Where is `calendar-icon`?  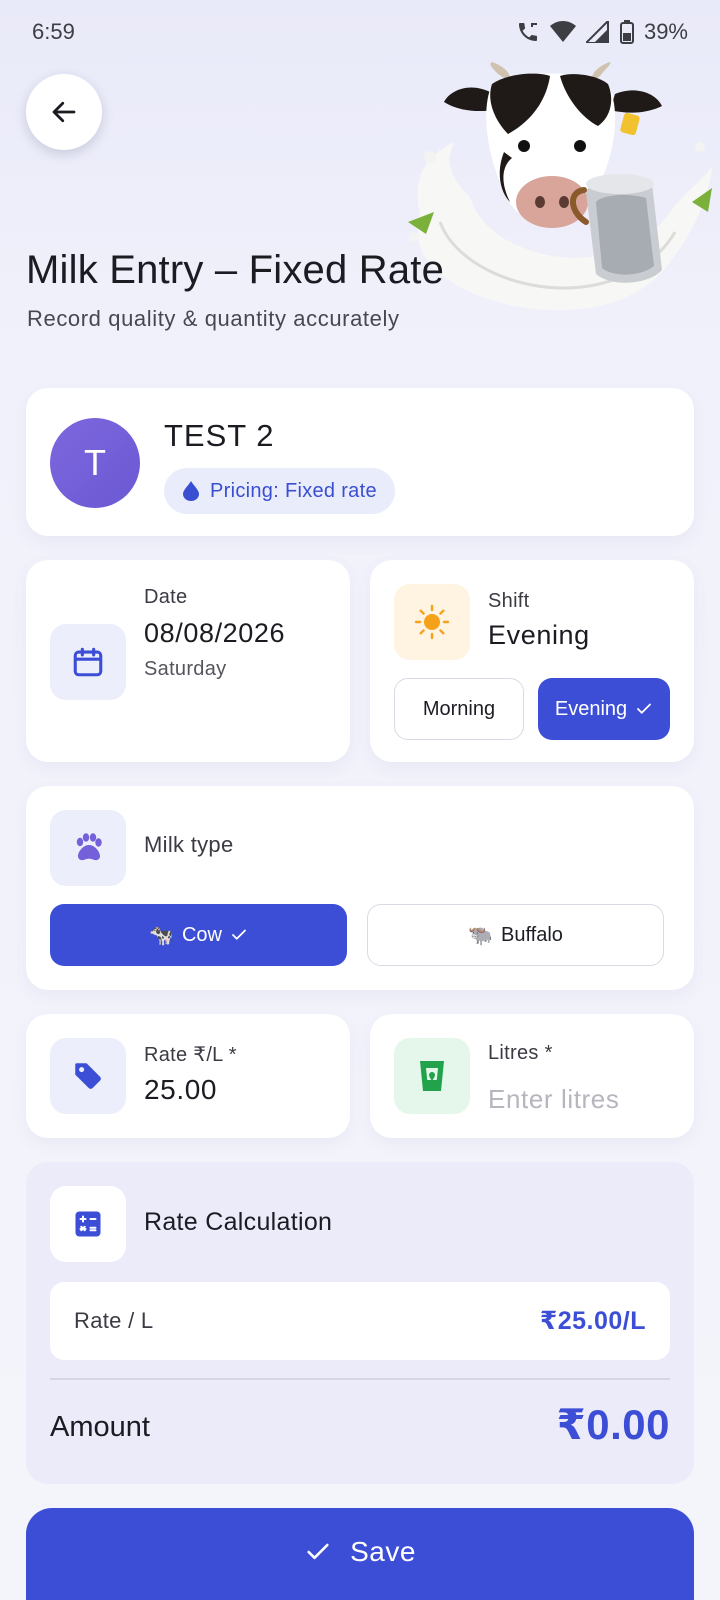
calendar-icon is located at coordinates (88, 662).